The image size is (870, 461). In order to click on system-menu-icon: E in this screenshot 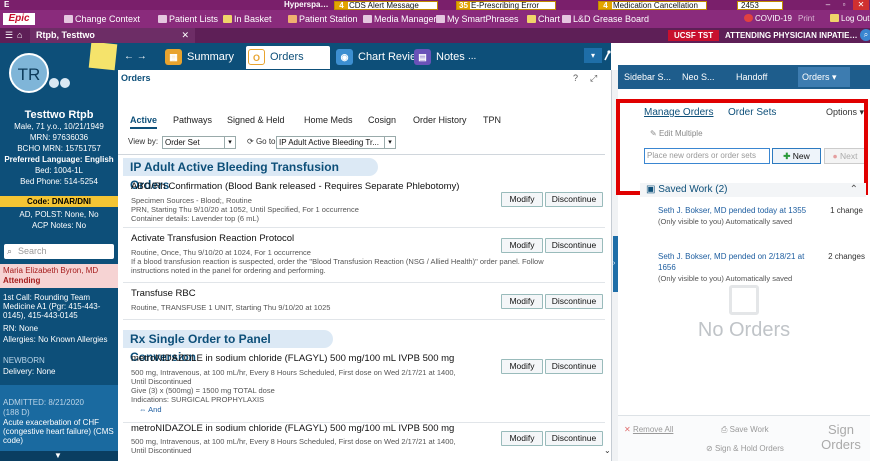, I will do `click(6, 5)`.